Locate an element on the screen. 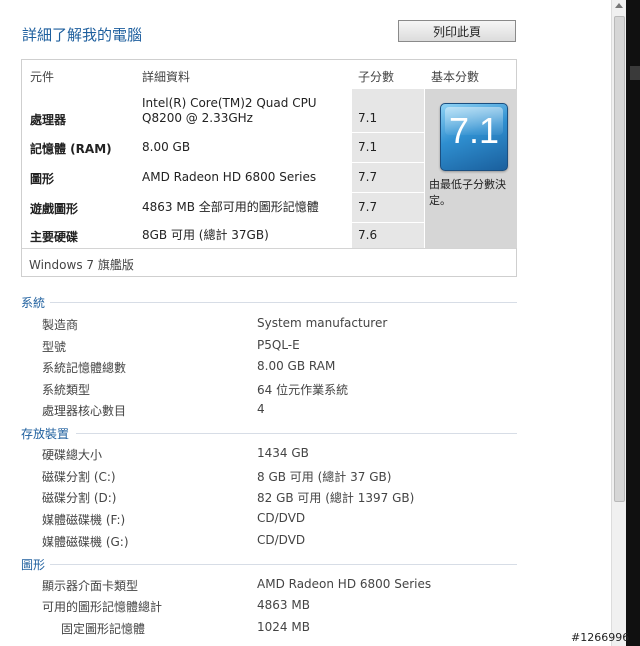  subscore-cell: 7.6 is located at coordinates (388, 235).